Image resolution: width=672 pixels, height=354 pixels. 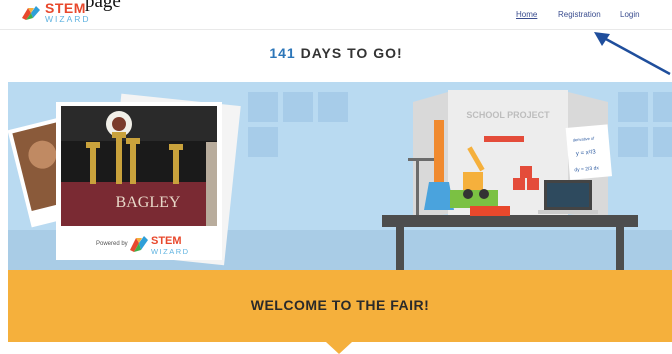 What do you see at coordinates (508, 115) in the screenshot?
I see `board-title-text: SCHOOL PROJECT` at bounding box center [508, 115].